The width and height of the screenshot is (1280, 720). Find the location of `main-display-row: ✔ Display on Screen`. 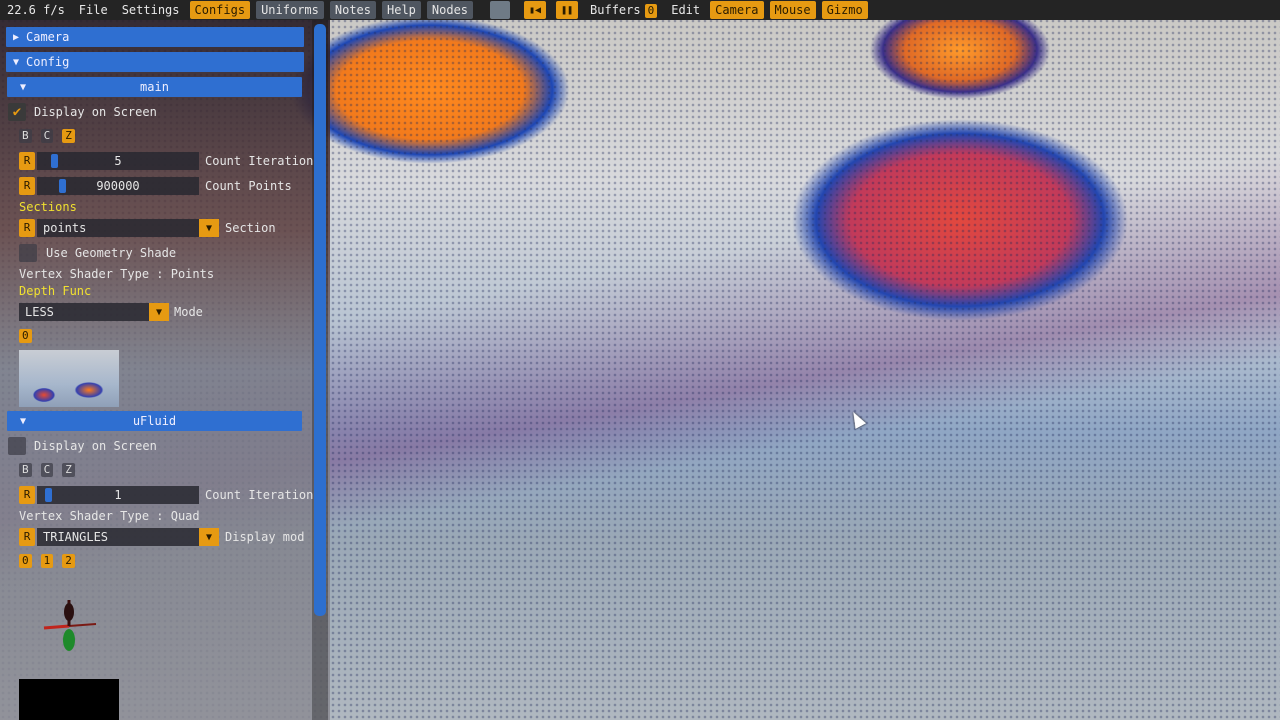

main-display-row: ✔ Display on Screen is located at coordinates (82, 112).